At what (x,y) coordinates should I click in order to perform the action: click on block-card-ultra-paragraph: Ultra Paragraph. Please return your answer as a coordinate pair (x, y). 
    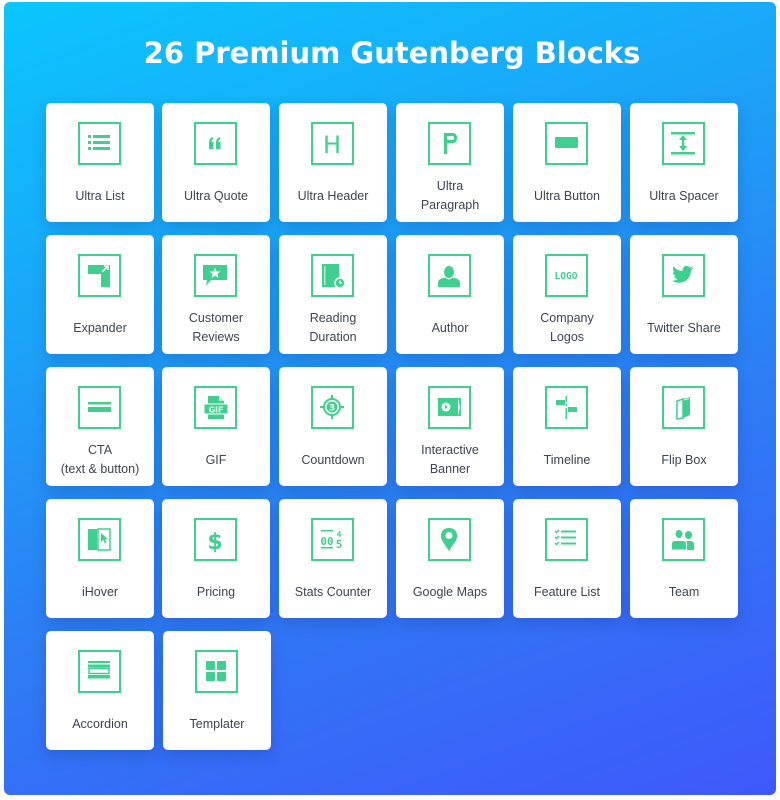
    Looking at the image, I should click on (450, 162).